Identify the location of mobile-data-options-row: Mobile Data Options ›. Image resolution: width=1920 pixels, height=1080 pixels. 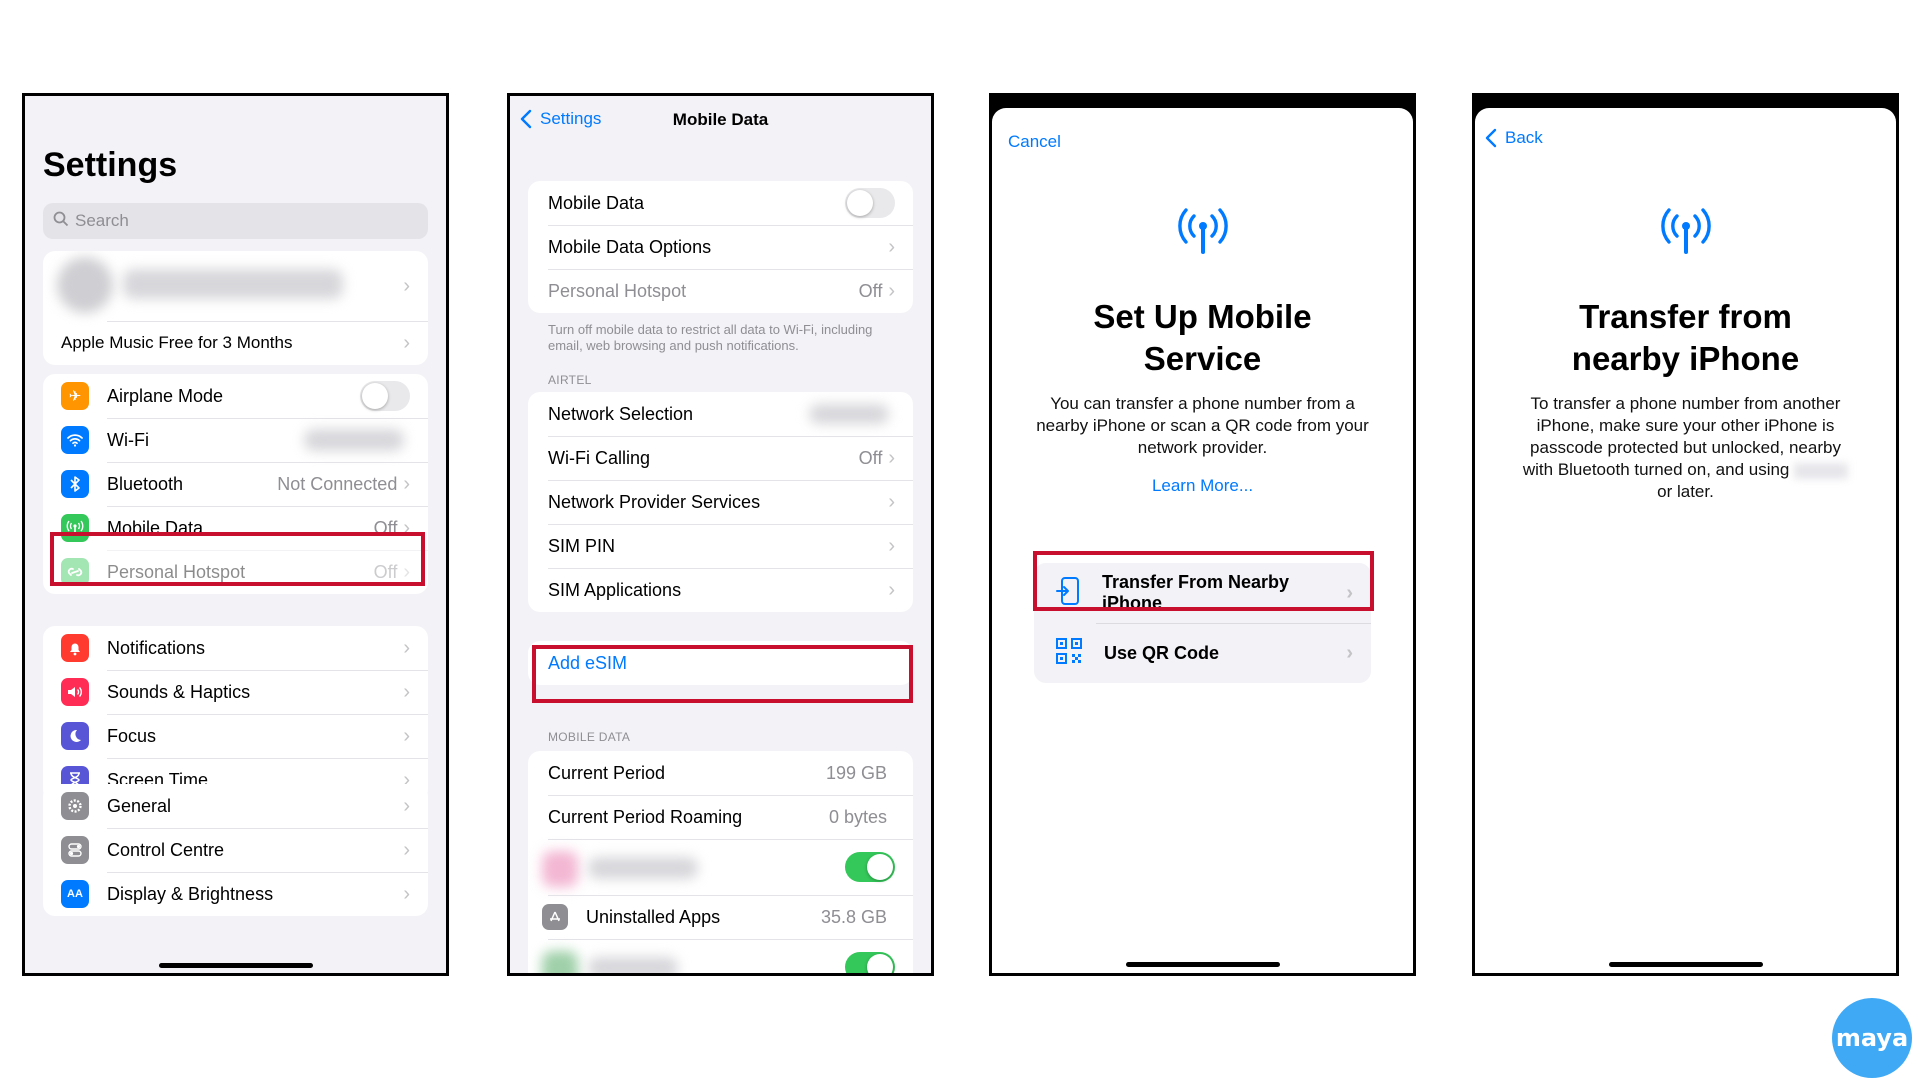
(720, 247).